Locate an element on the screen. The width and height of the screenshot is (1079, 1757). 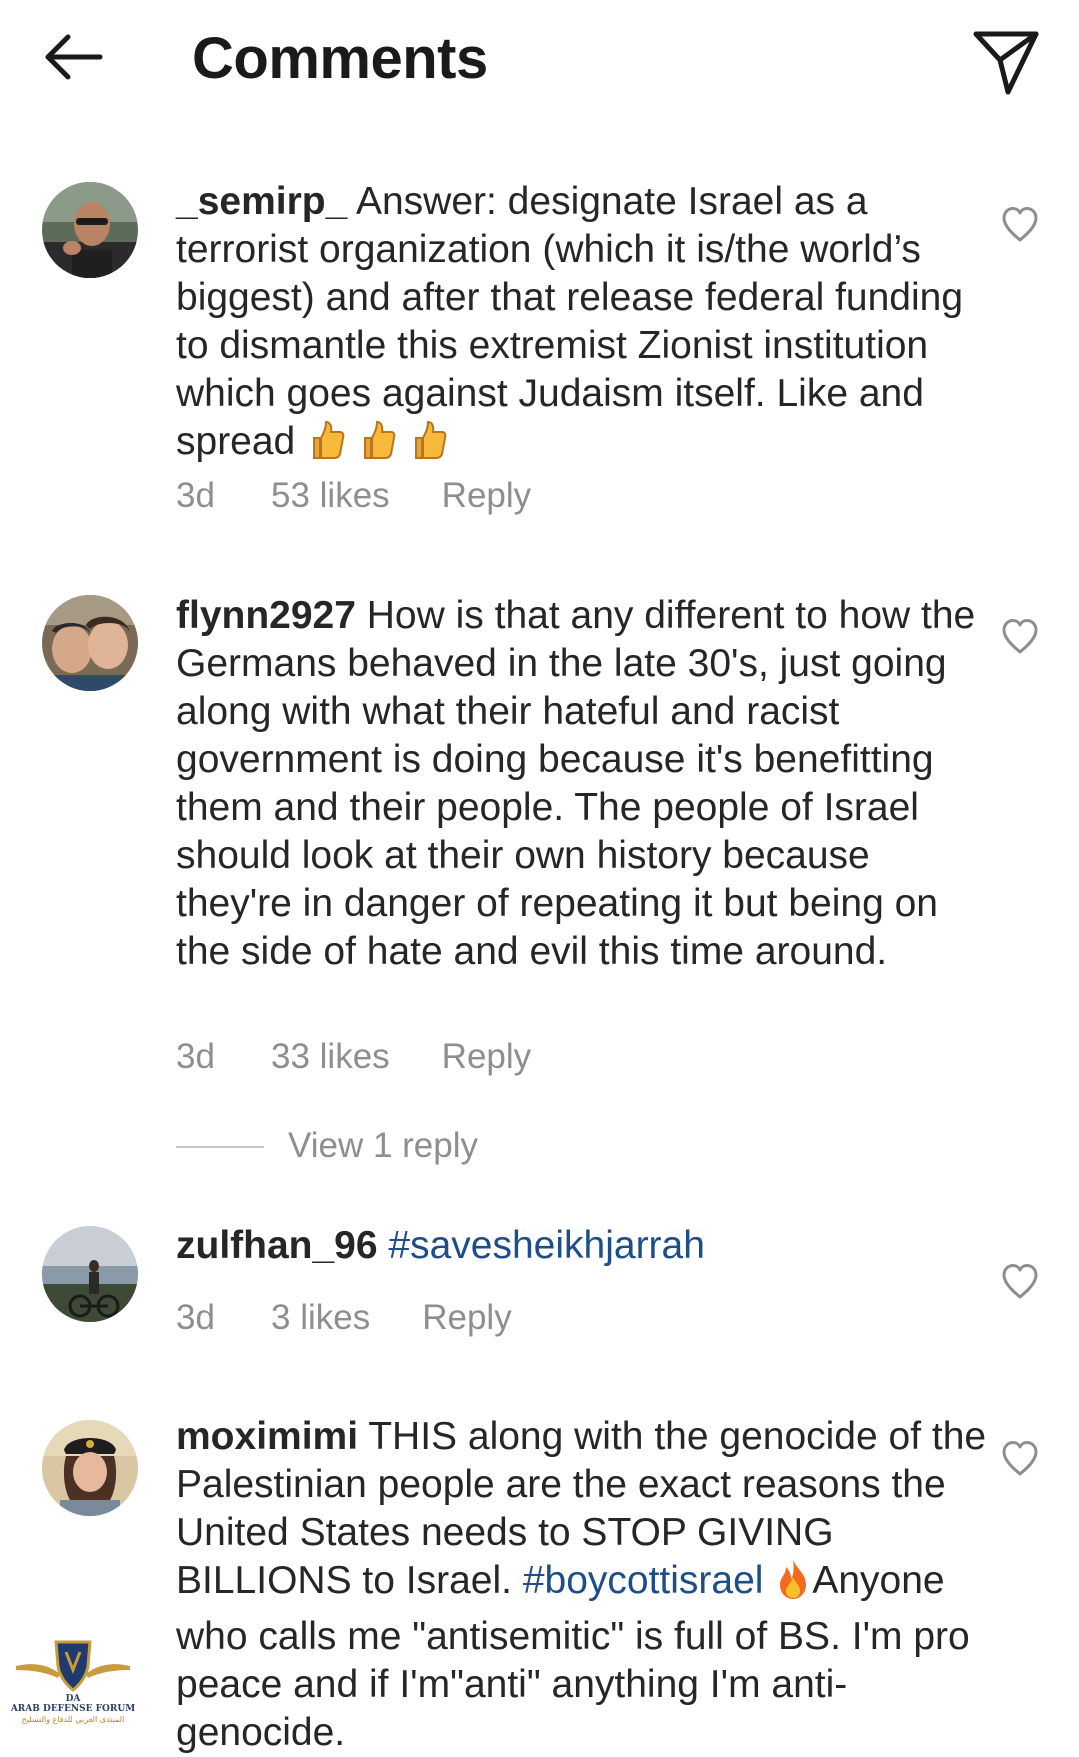
shield-wings-icon is located at coordinates (73, 1666).